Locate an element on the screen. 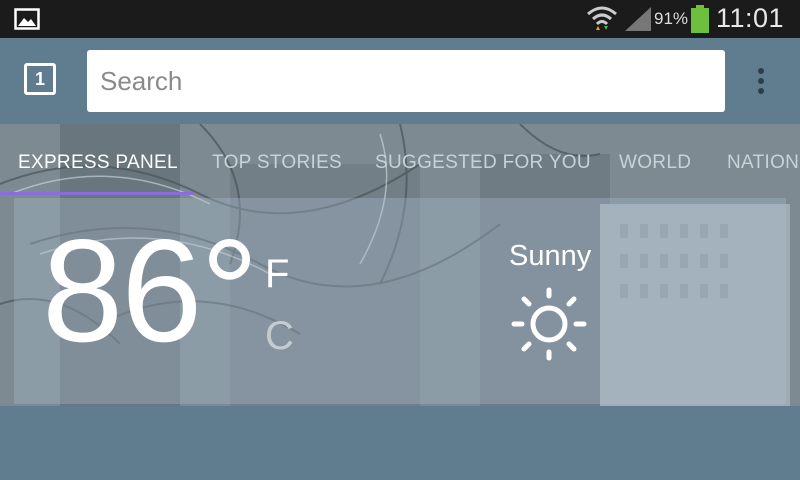  wifi-icon is located at coordinates (602, 18).